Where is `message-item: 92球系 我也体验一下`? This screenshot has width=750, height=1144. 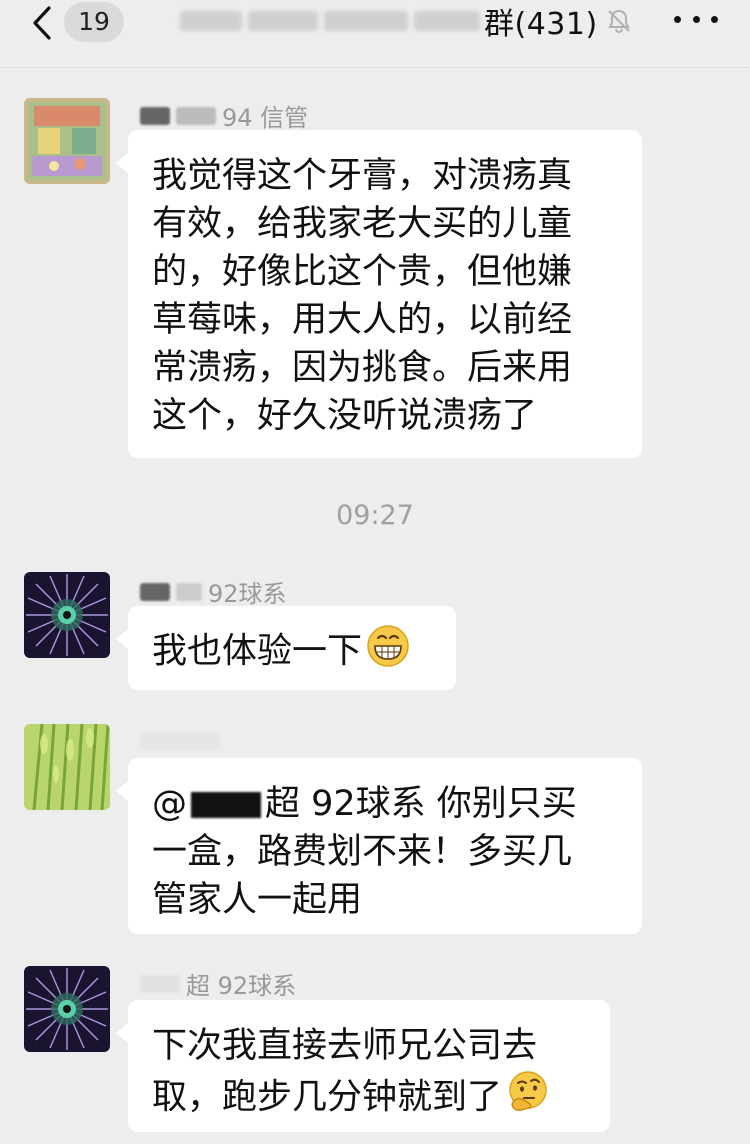 message-item: 92球系 我也体验一下 is located at coordinates (375, 632).